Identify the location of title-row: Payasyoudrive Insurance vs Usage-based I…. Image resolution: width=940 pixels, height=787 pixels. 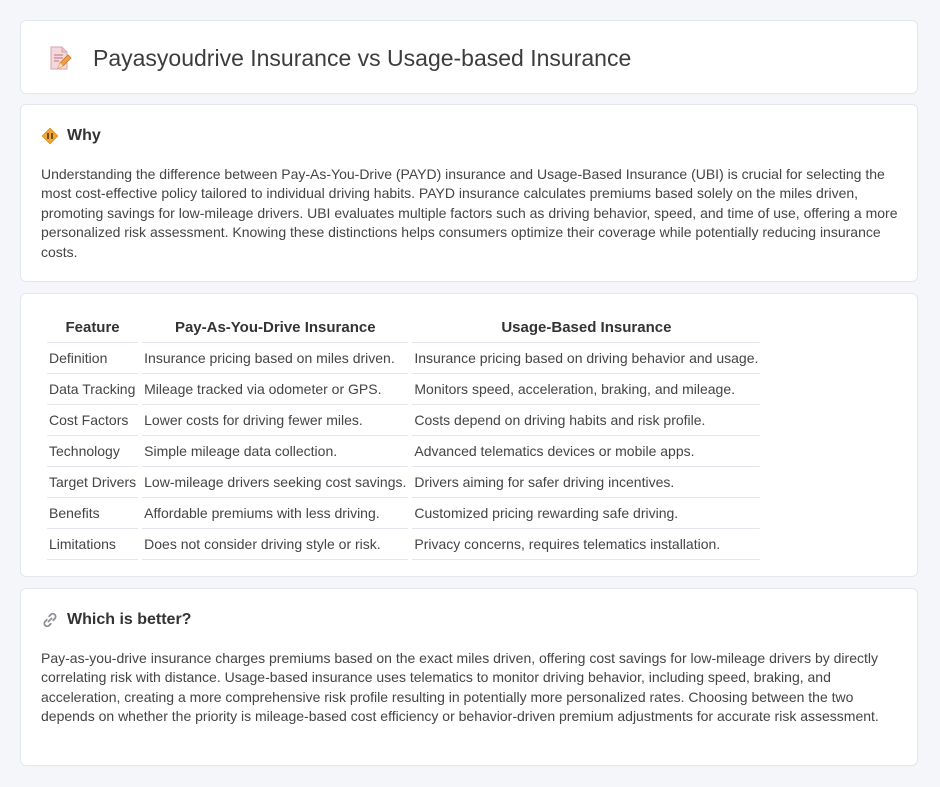
(338, 58).